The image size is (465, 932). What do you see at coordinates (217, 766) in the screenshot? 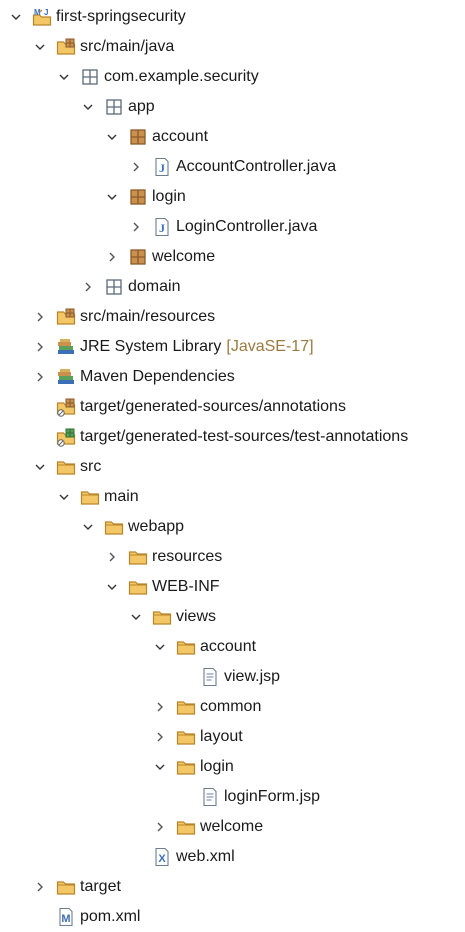
I see `tree-item-label: login` at bounding box center [217, 766].